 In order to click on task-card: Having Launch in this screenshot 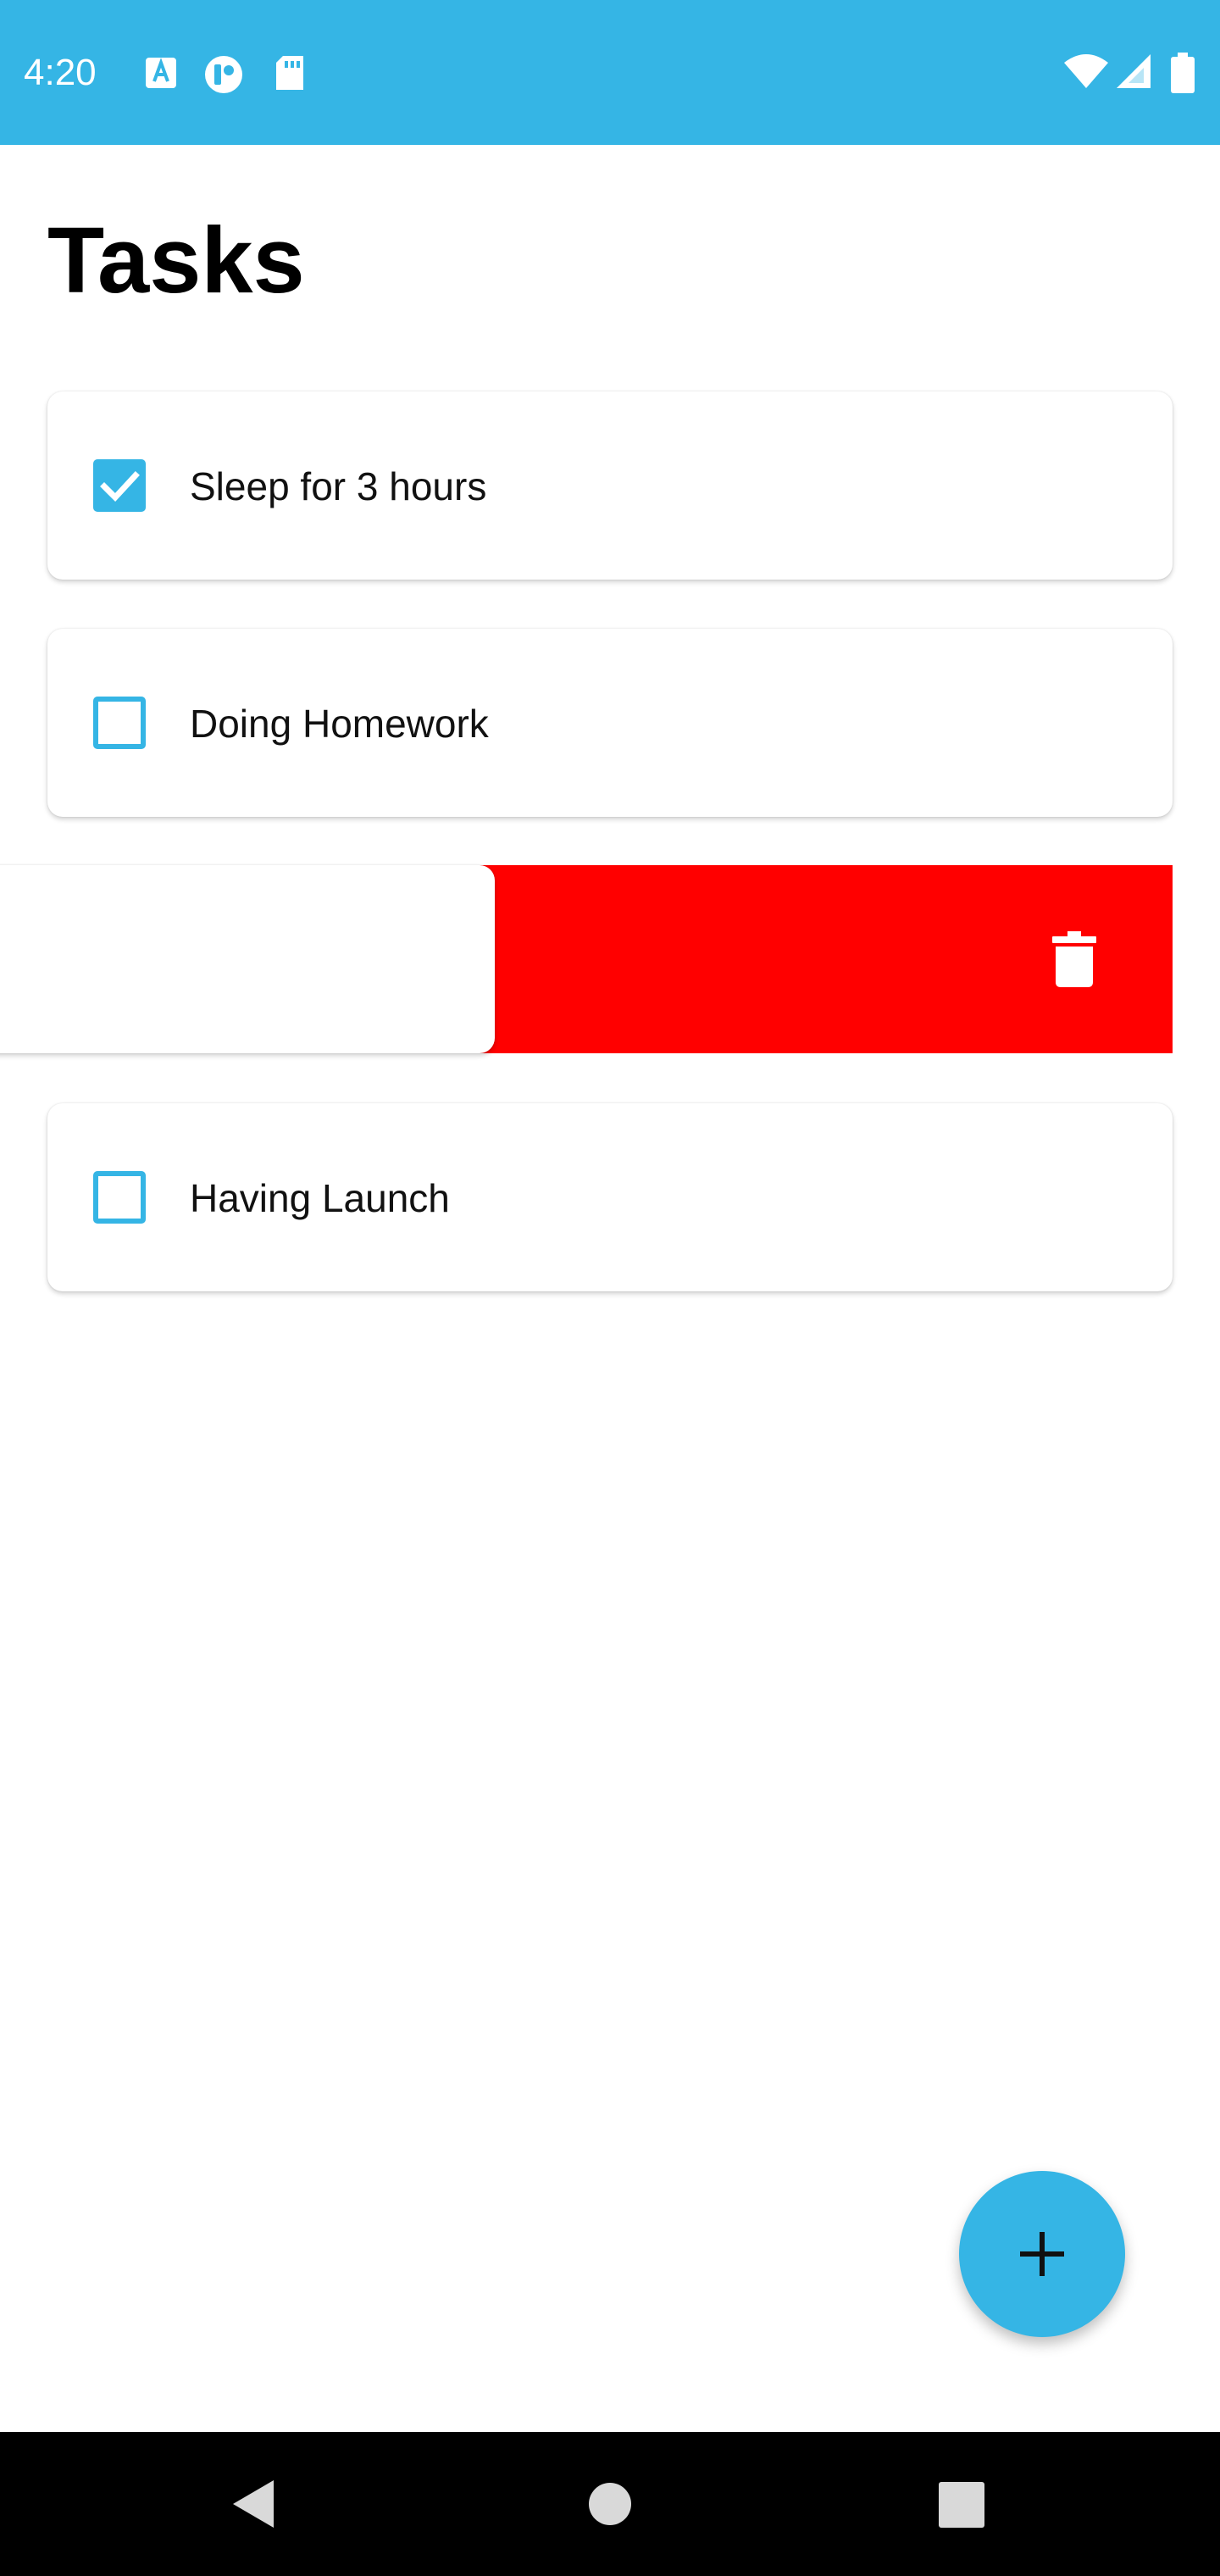, I will do `click(610, 1197)`.